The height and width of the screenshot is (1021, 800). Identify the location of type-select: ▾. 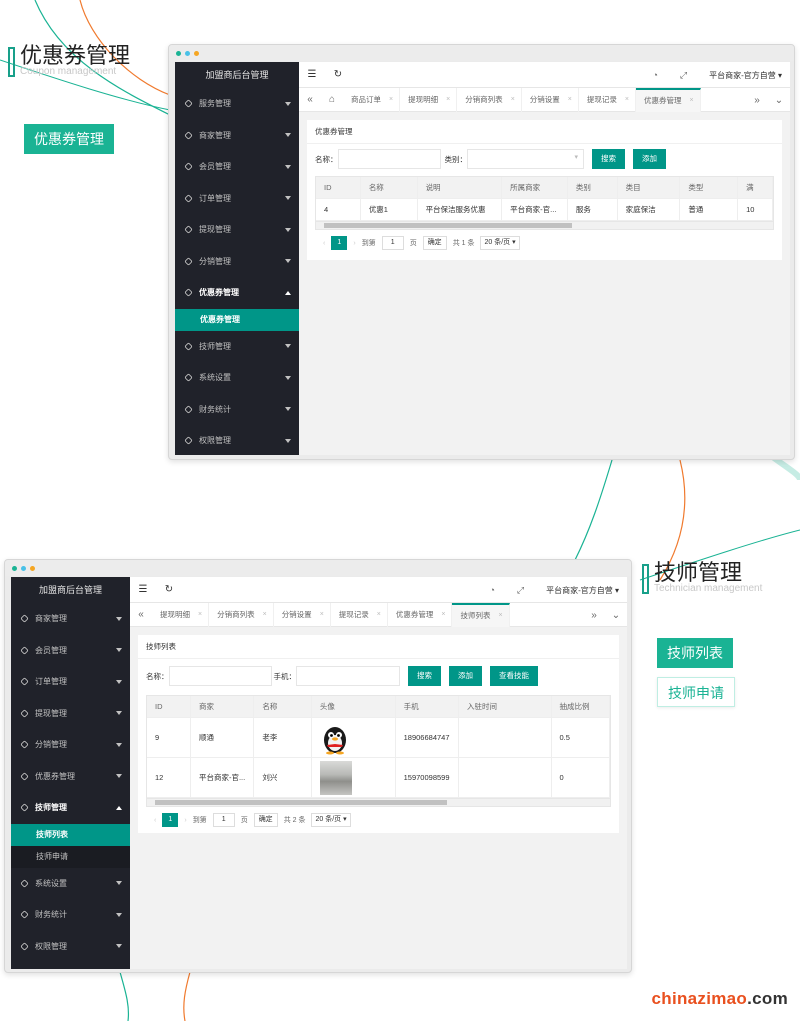
(525, 159).